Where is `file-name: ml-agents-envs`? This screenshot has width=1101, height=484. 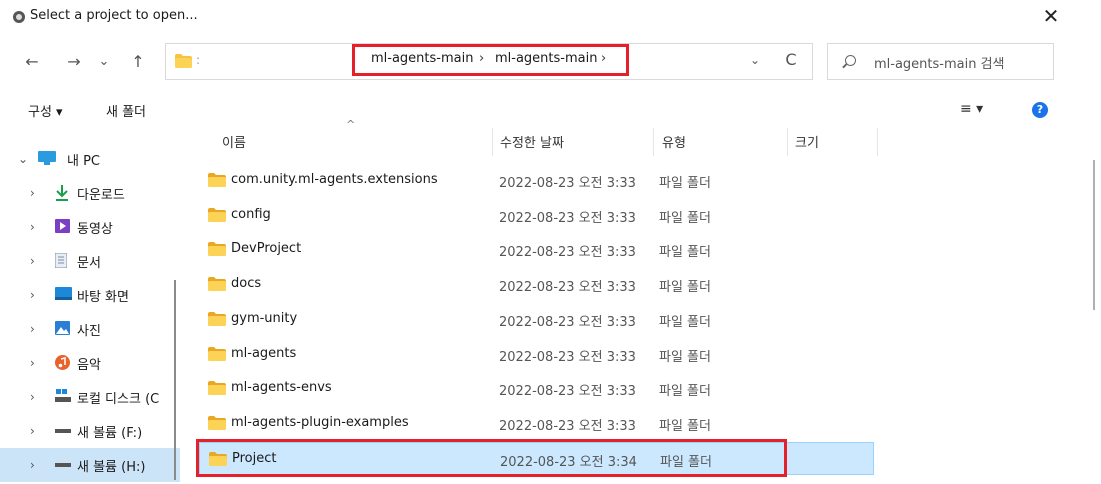 file-name: ml-agents-envs is located at coordinates (281, 388).